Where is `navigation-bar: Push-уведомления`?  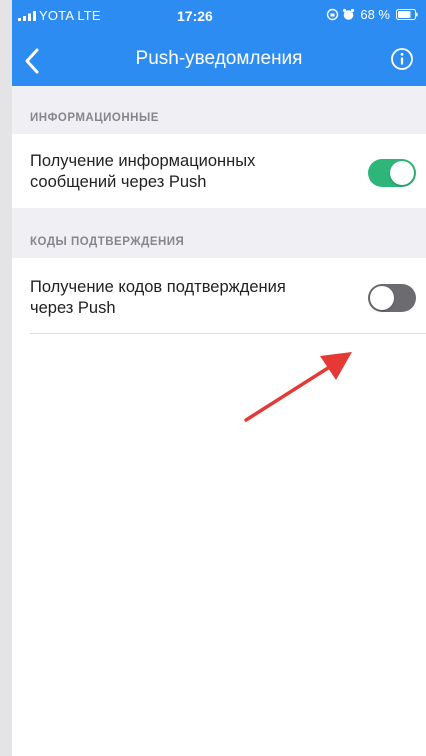 navigation-bar: Push-уведомления is located at coordinates (219, 62).